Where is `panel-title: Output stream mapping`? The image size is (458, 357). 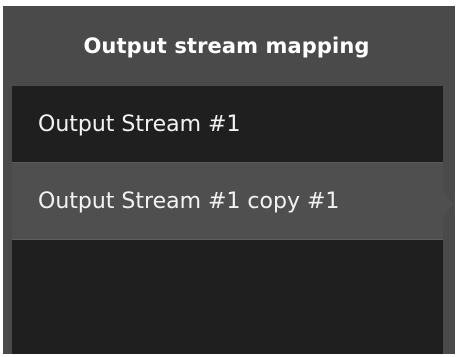 panel-title: Output stream mapping is located at coordinates (226, 46).